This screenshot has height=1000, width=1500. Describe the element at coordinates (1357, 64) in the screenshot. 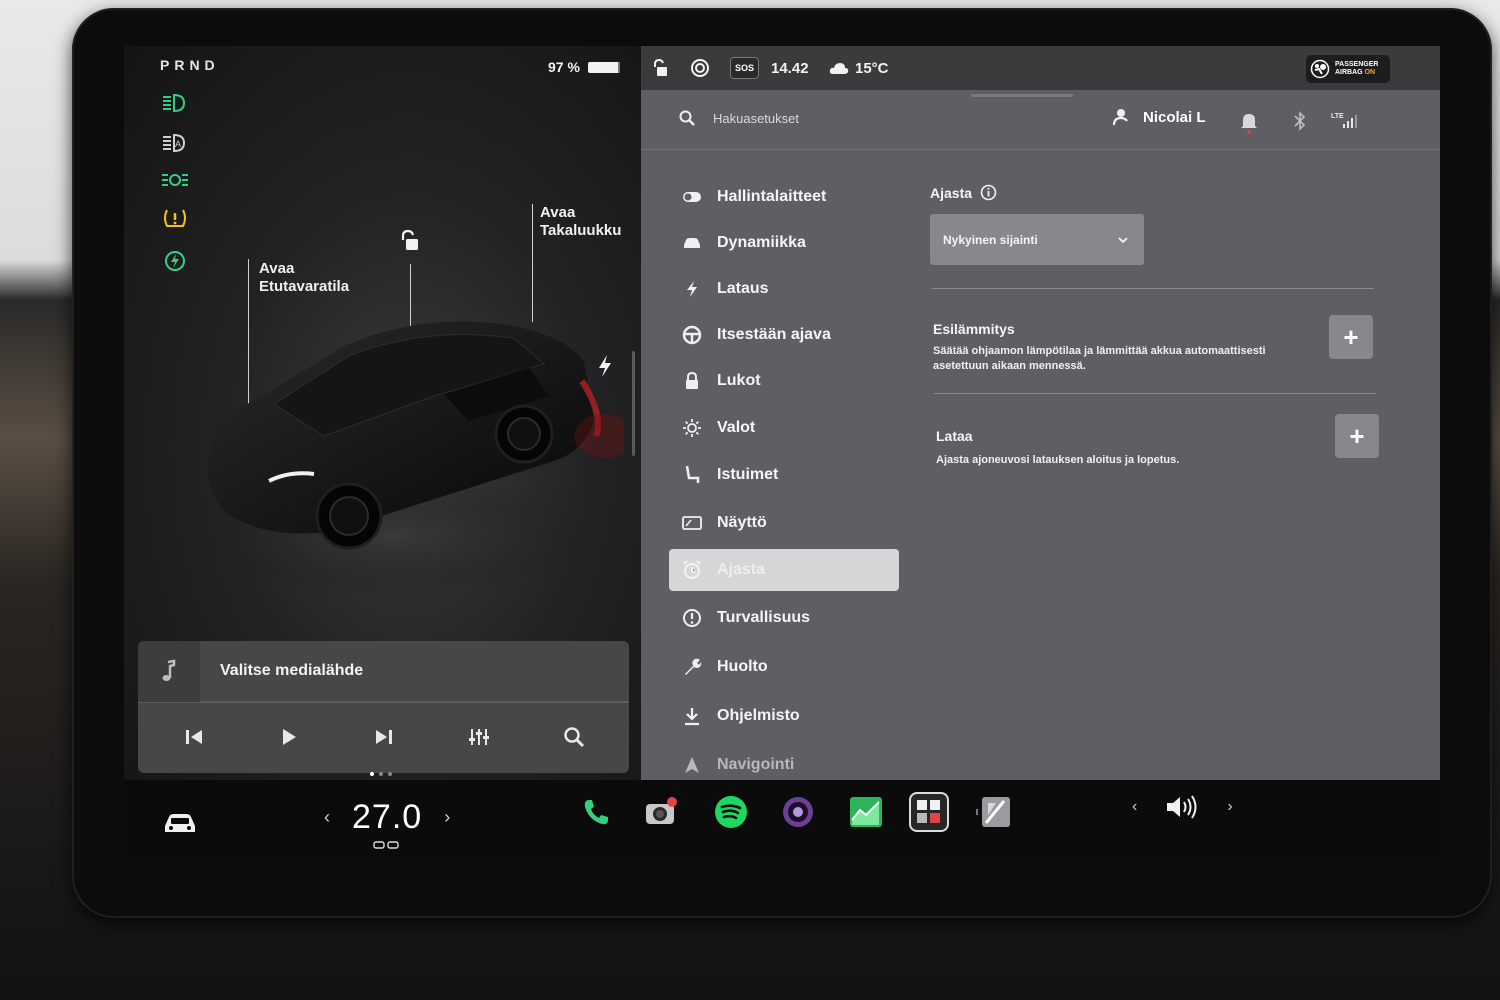

I see `airbag-line1: PASSENGER` at that location.